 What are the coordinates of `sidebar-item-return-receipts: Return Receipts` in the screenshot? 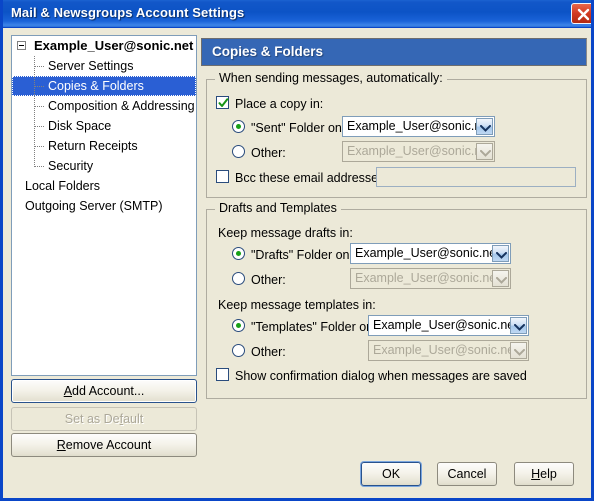 It's located at (104, 146).